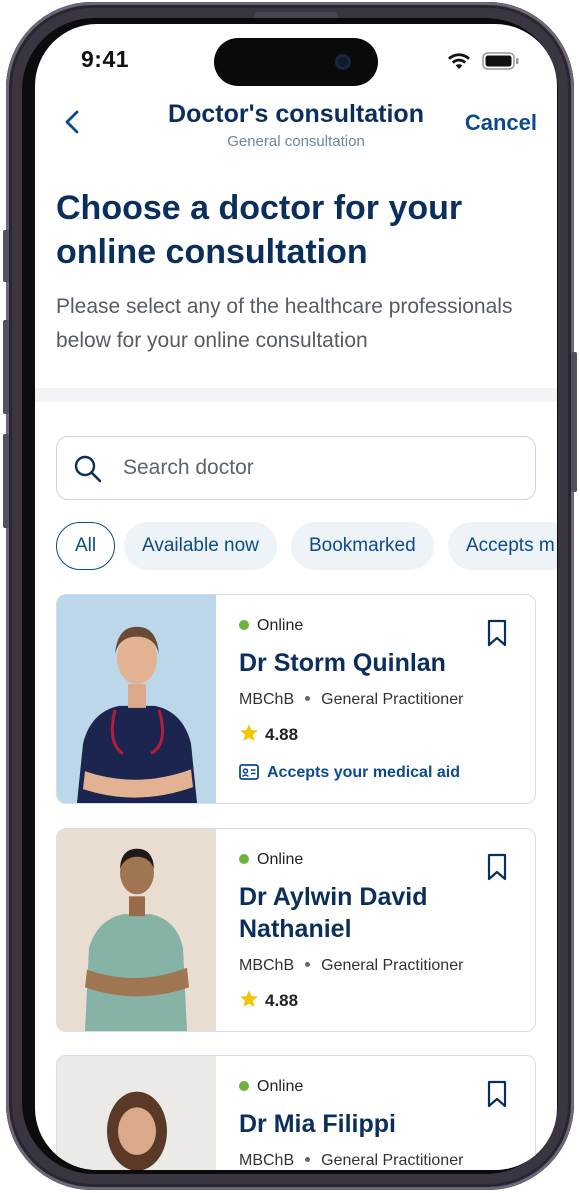 This screenshot has width=580, height=1193. Describe the element at coordinates (502, 546) in the screenshot. I see `filter-chip-accepts-medical-aid: Accepts m` at that location.